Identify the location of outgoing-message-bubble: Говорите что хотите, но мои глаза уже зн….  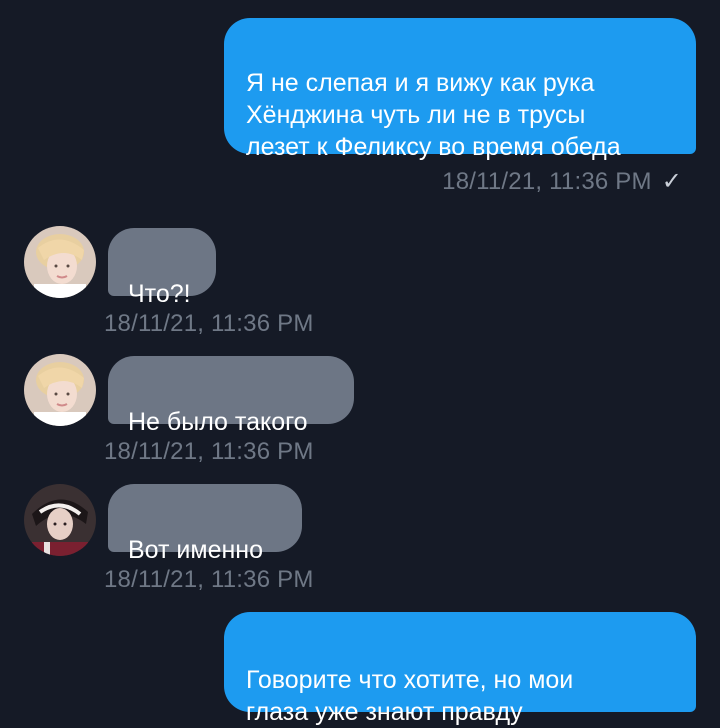
(460, 669).